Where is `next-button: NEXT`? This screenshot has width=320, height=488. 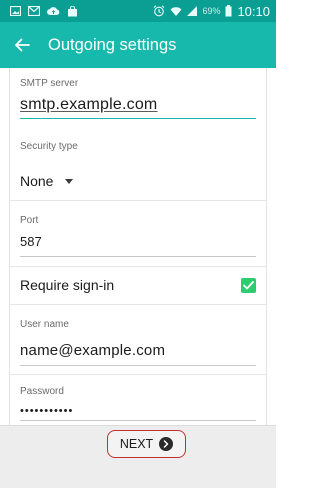
next-button: NEXT is located at coordinates (146, 444).